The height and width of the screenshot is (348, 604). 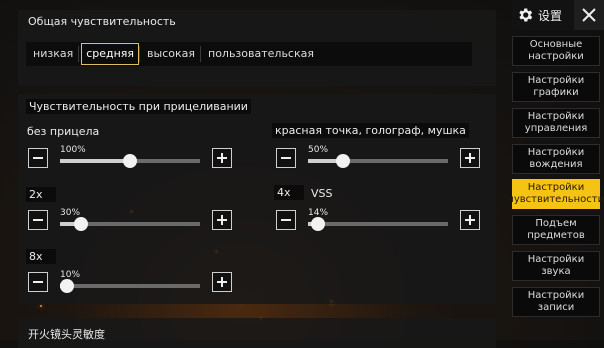 I want to click on aim-sensitivity-title: Чувствительность при прицеливании, so click(x=138, y=106).